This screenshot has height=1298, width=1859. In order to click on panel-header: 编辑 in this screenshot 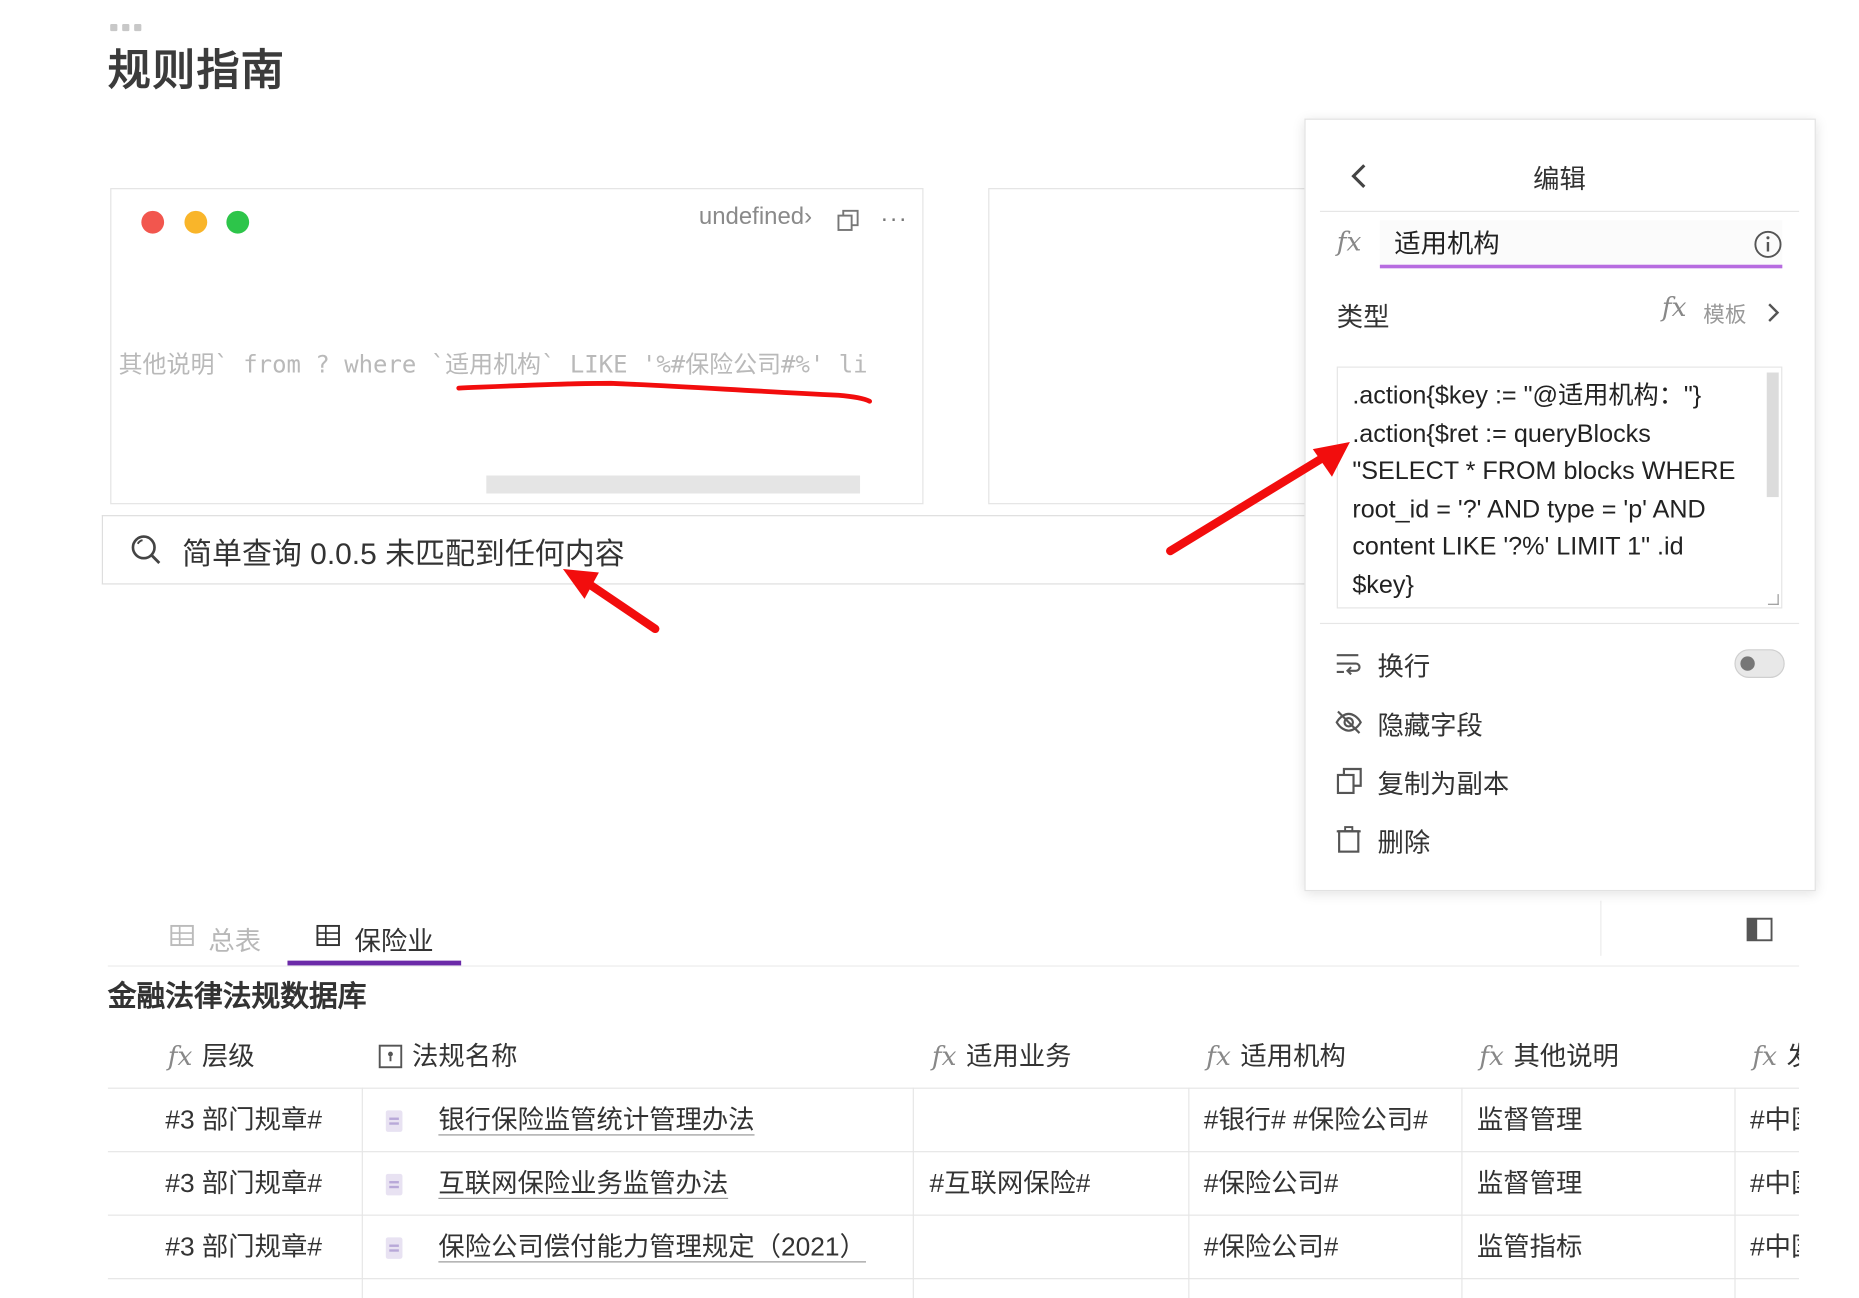, I will do `click(1559, 181)`.